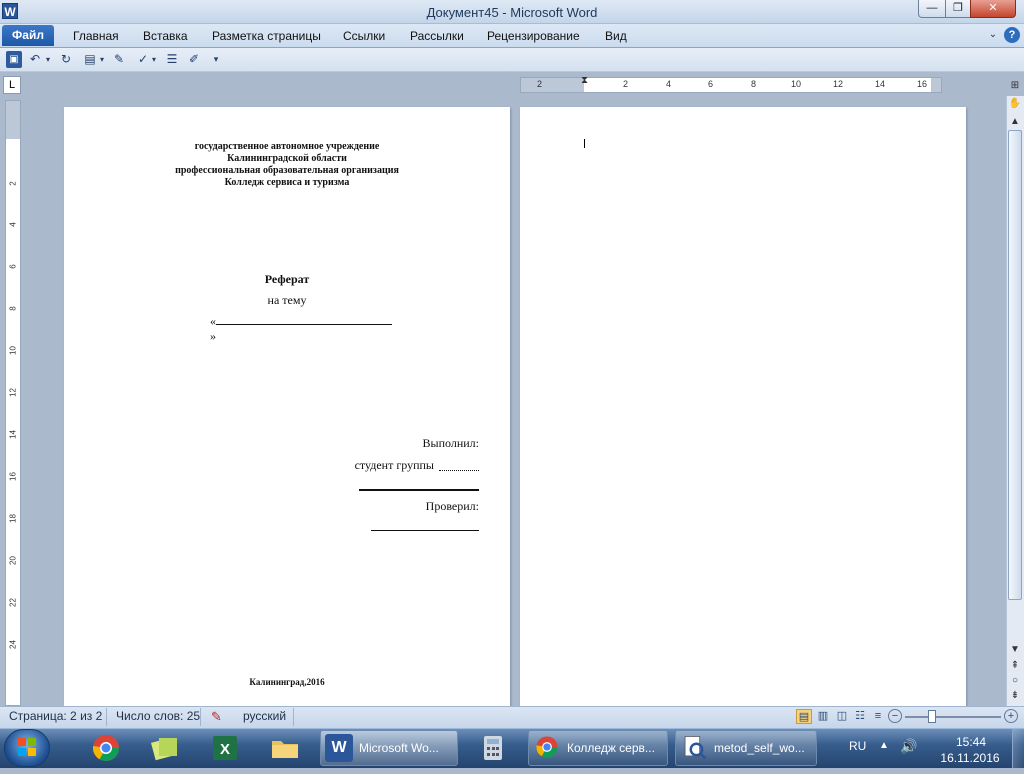  What do you see at coordinates (119, 59) in the screenshot?
I see `highlight-icon: ✎` at bounding box center [119, 59].